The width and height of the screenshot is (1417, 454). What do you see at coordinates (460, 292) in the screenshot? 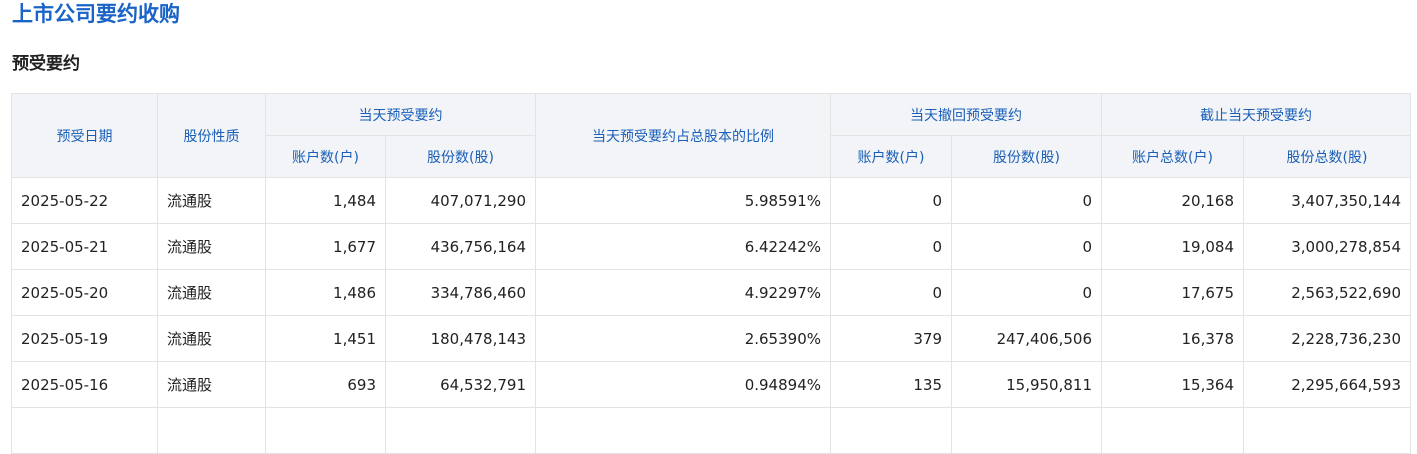
I see `today-shares-cell: 334,786,460` at bounding box center [460, 292].